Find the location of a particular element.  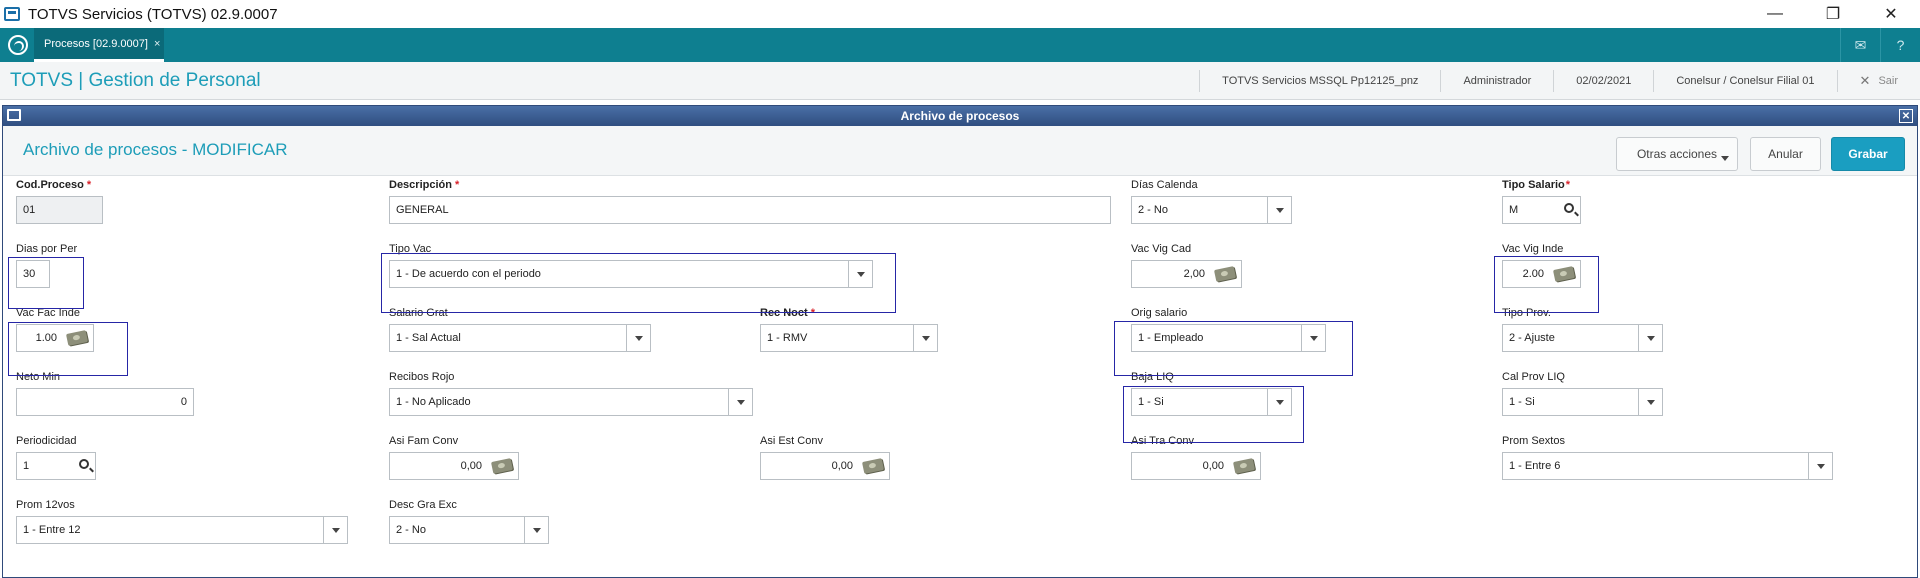

field-dias-calenda: Días Calenda 2 - No is located at coordinates (1212, 203).